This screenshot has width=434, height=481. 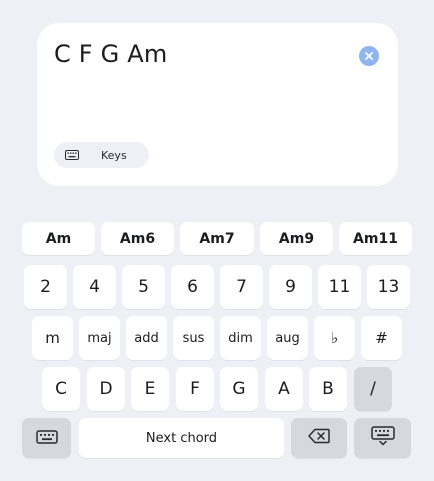 I want to click on keyboard-hide-icon, so click(x=382, y=438).